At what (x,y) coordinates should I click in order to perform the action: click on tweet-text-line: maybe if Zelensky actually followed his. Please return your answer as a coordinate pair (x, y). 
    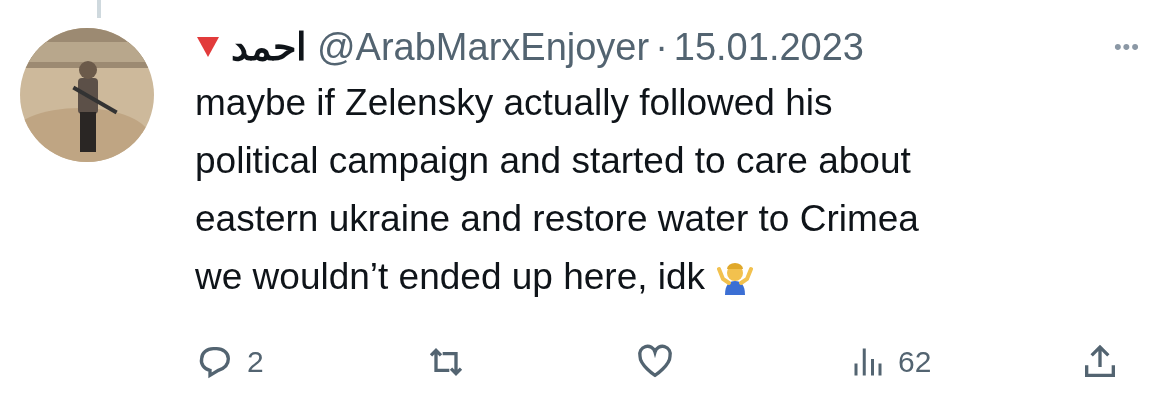
    Looking at the image, I should click on (514, 103).